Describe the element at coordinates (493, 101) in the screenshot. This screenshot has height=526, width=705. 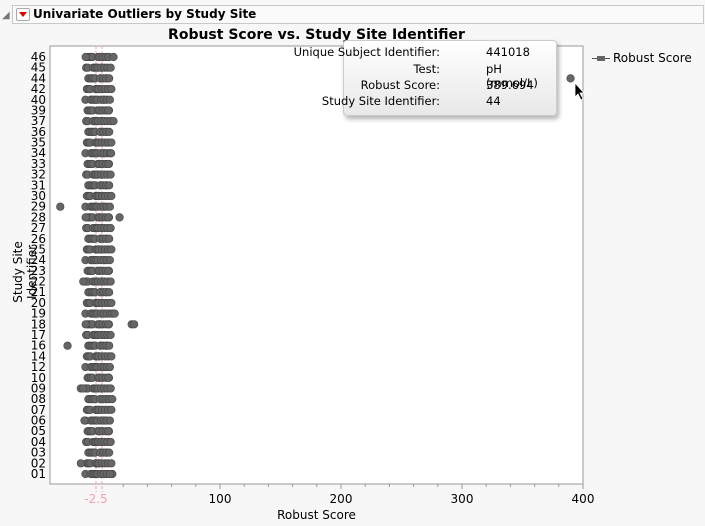
I see `tooltip-value: 44` at that location.